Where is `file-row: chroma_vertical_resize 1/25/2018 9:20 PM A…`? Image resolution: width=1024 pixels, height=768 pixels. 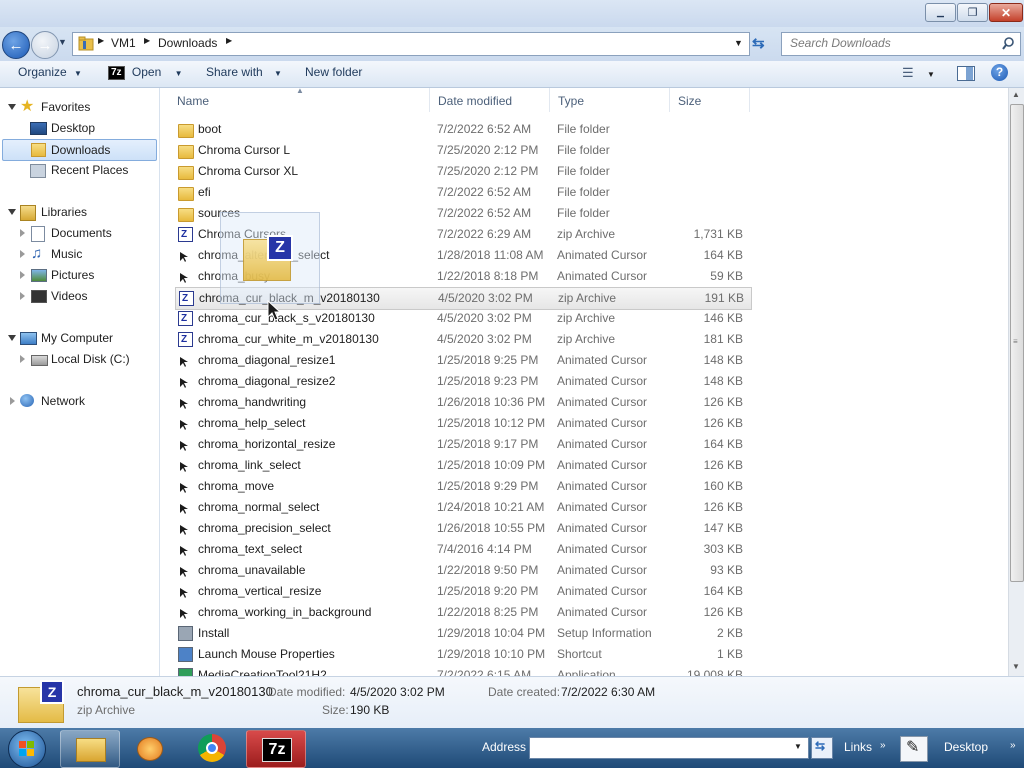 file-row: chroma_vertical_resize 1/25/2018 9:20 PM A… is located at coordinates (462, 591).